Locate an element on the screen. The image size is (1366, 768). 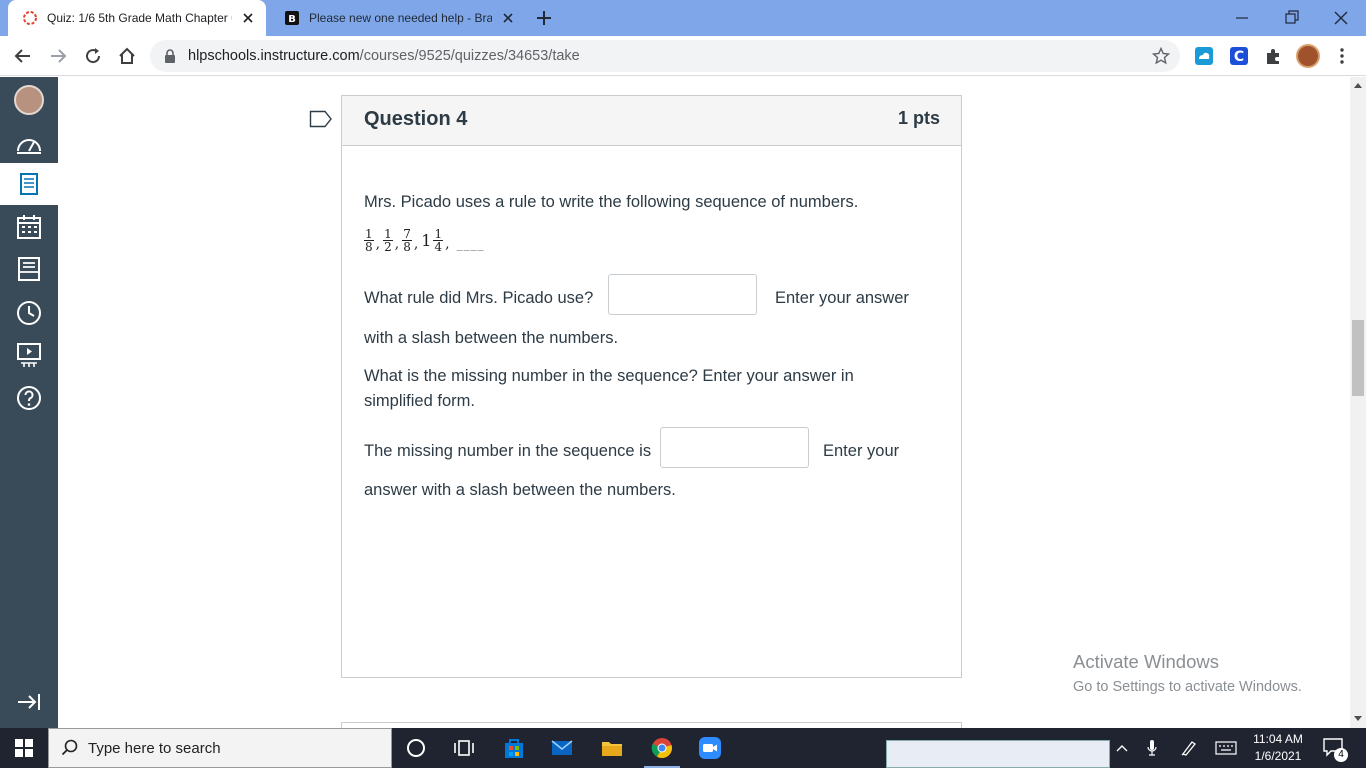
keyboard-icon is located at coordinates (1226, 748).